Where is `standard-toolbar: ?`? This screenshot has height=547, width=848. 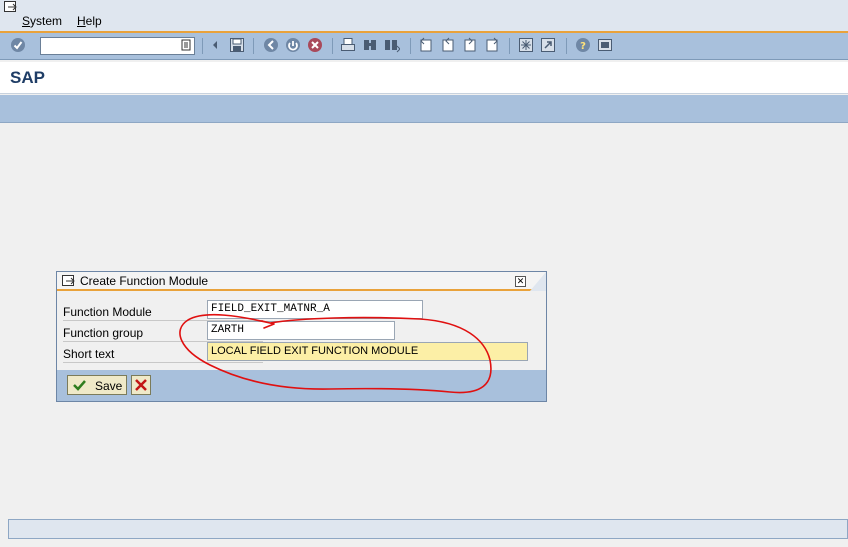 standard-toolbar: ? is located at coordinates (424, 46).